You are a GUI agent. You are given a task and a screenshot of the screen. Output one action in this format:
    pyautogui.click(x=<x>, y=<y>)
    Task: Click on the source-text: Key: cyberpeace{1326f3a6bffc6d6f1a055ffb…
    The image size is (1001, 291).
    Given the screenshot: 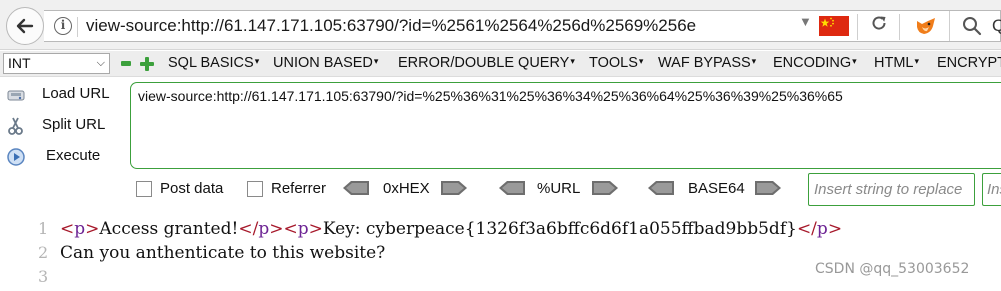 What is the action you would take?
    pyautogui.click(x=559, y=229)
    